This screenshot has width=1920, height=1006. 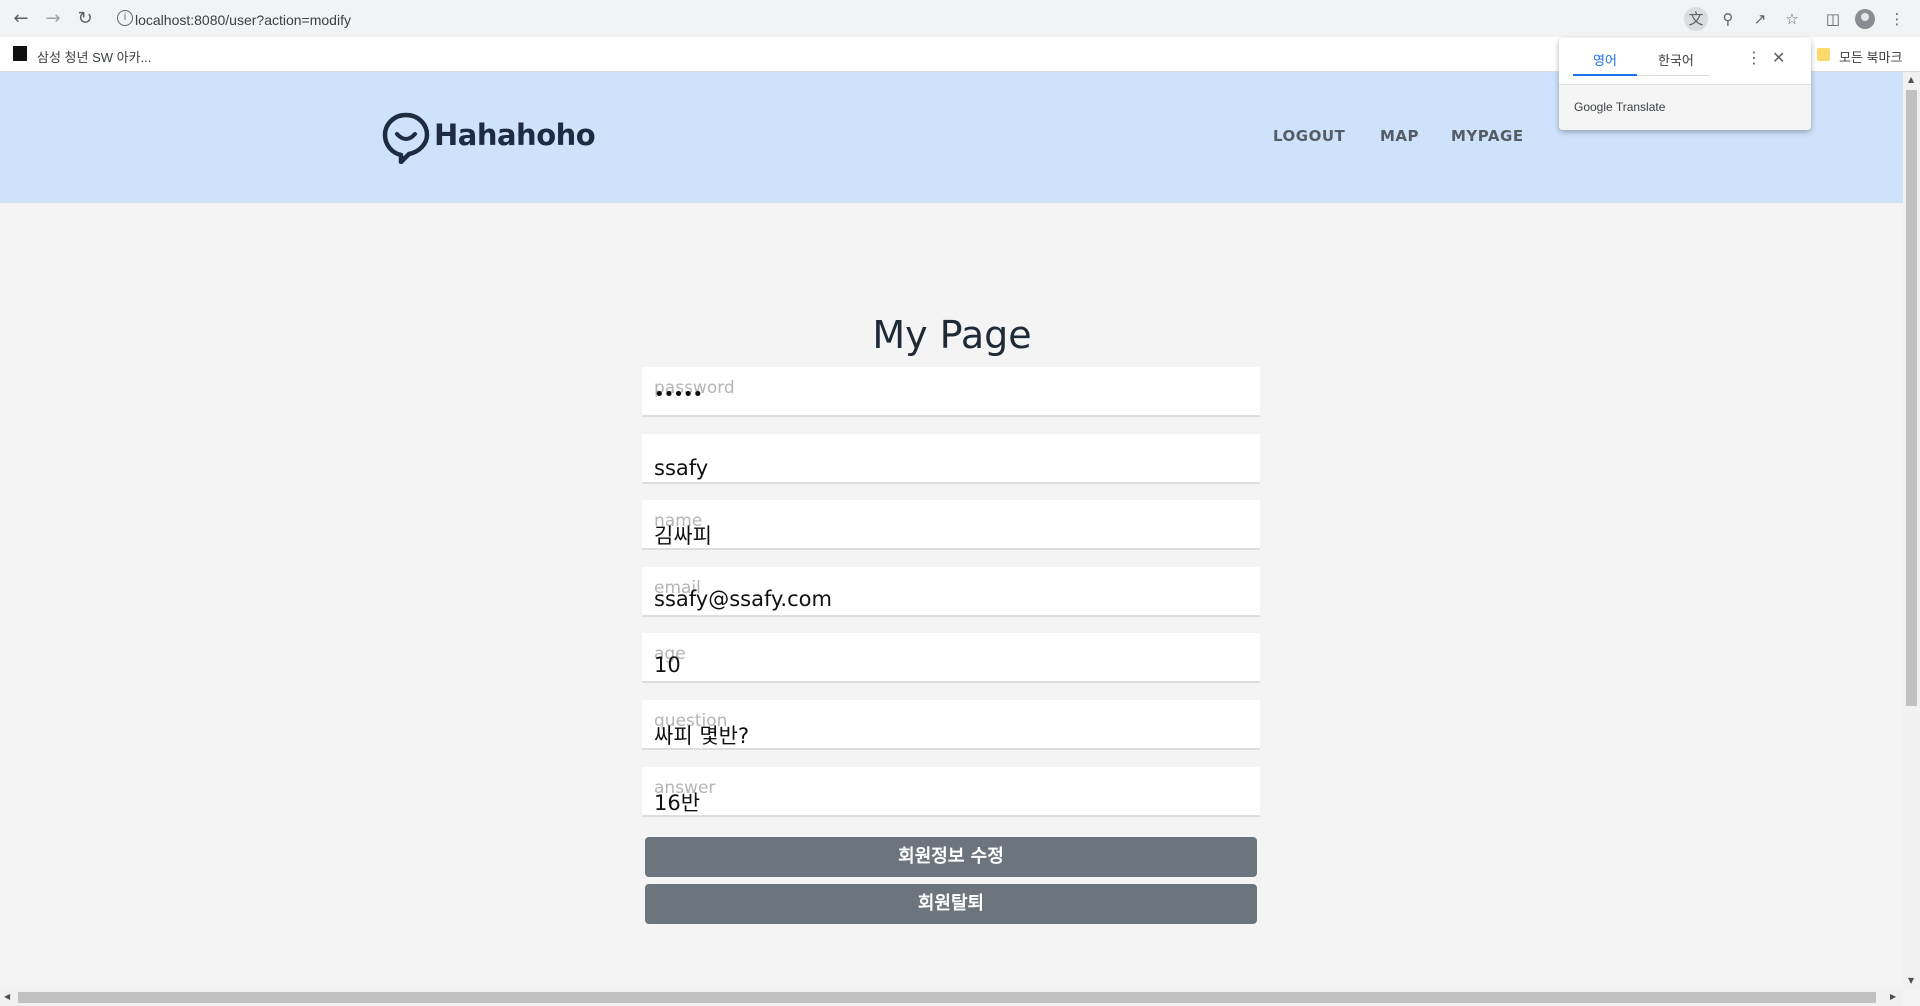 What do you see at coordinates (947, 997) in the screenshot?
I see `horizontal-scroll-thumb` at bounding box center [947, 997].